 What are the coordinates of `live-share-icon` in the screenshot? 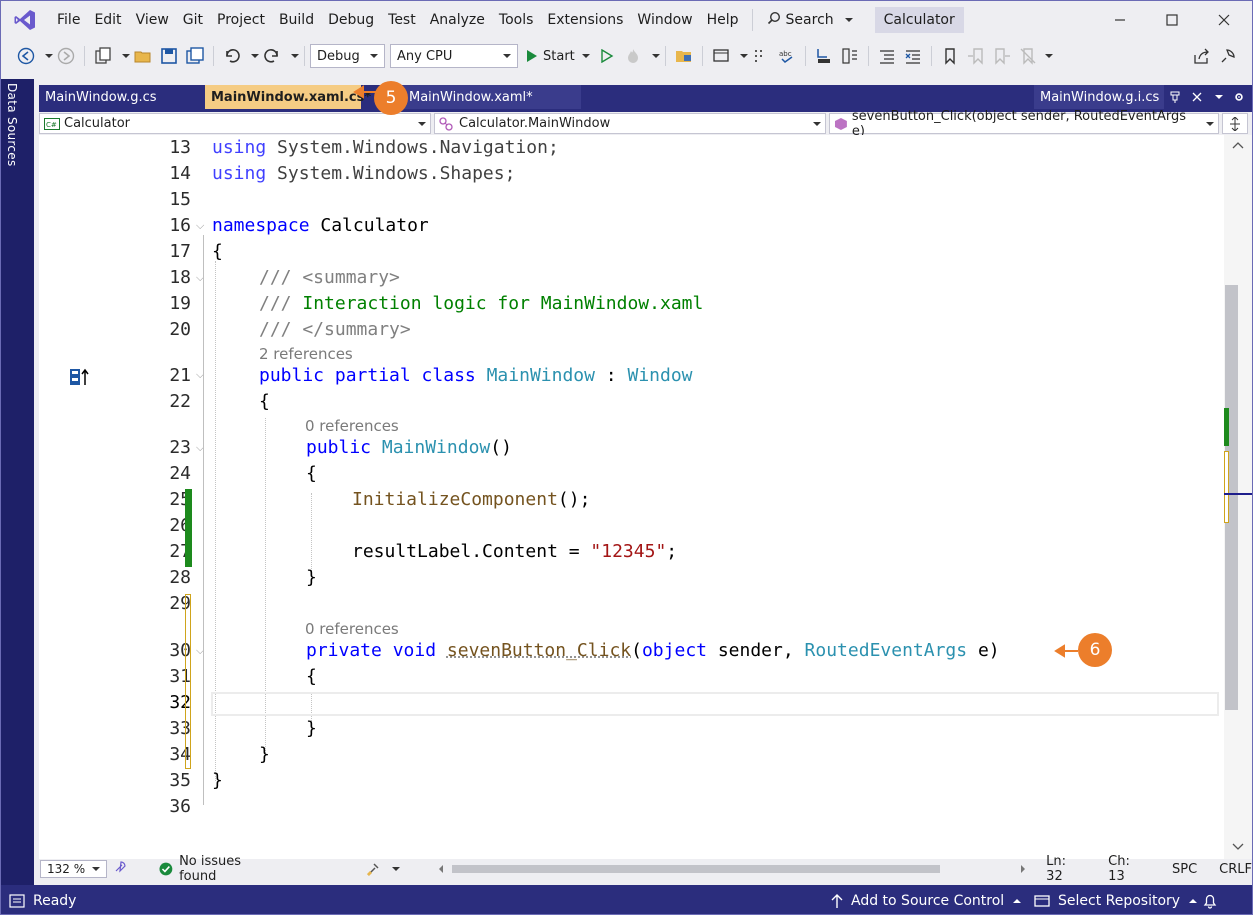 It's located at (1202, 56).